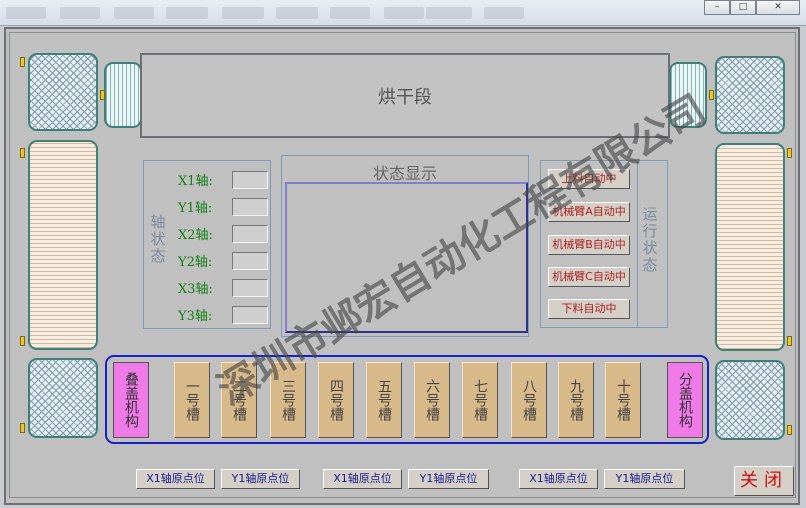  Describe the element at coordinates (250, 233) in the screenshot. I see `axis-value-x2` at that location.